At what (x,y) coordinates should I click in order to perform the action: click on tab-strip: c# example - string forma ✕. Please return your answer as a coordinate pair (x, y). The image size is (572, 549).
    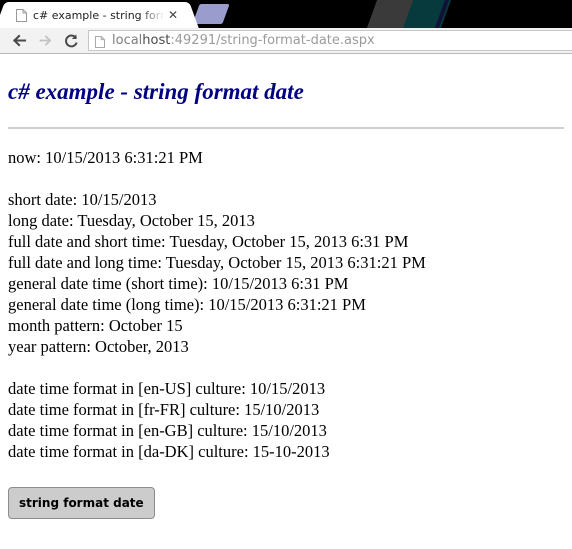
    Looking at the image, I should click on (286, 14).